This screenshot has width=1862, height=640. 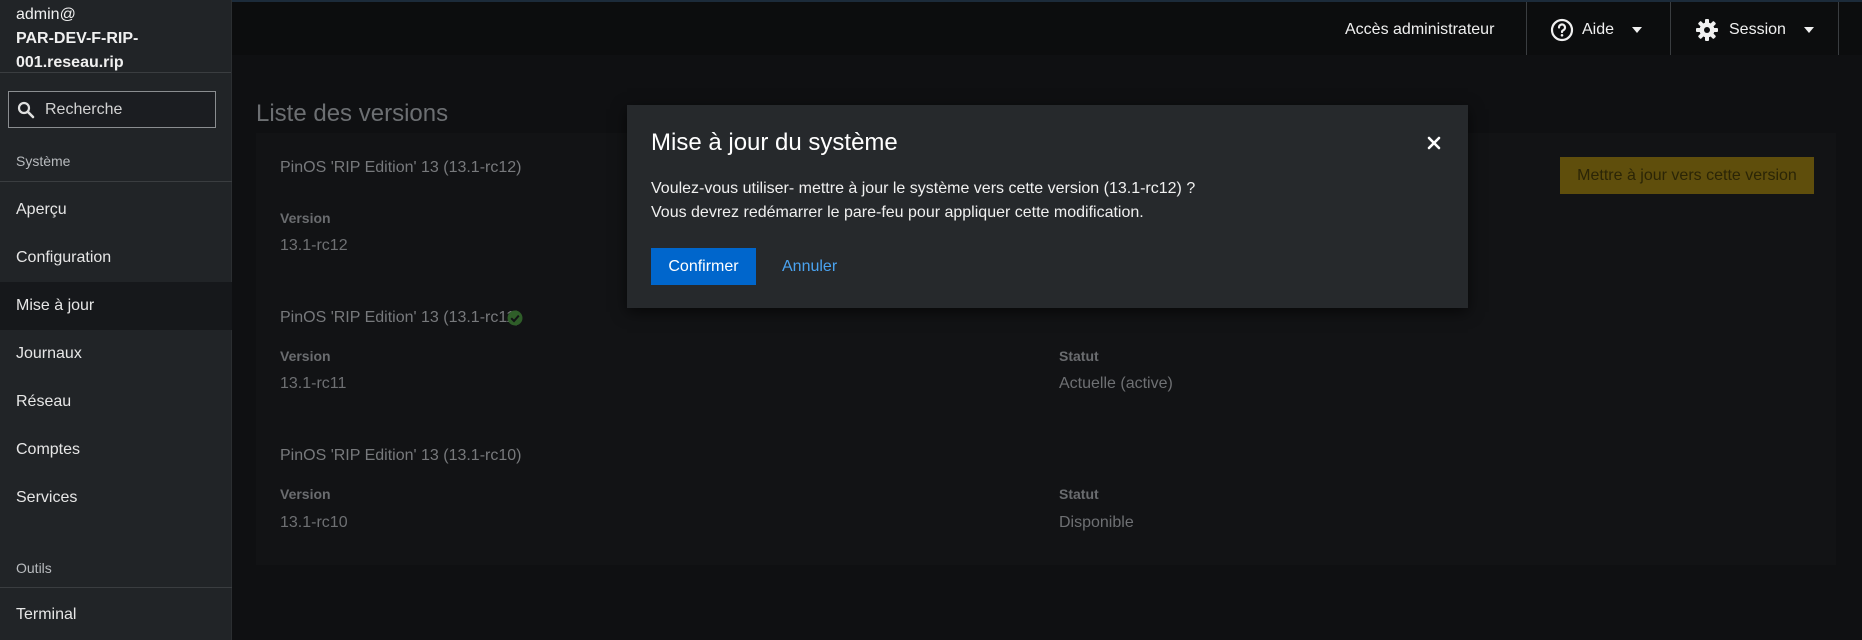 What do you see at coordinates (703, 266) in the screenshot?
I see `confirm-button: Confirmer` at bounding box center [703, 266].